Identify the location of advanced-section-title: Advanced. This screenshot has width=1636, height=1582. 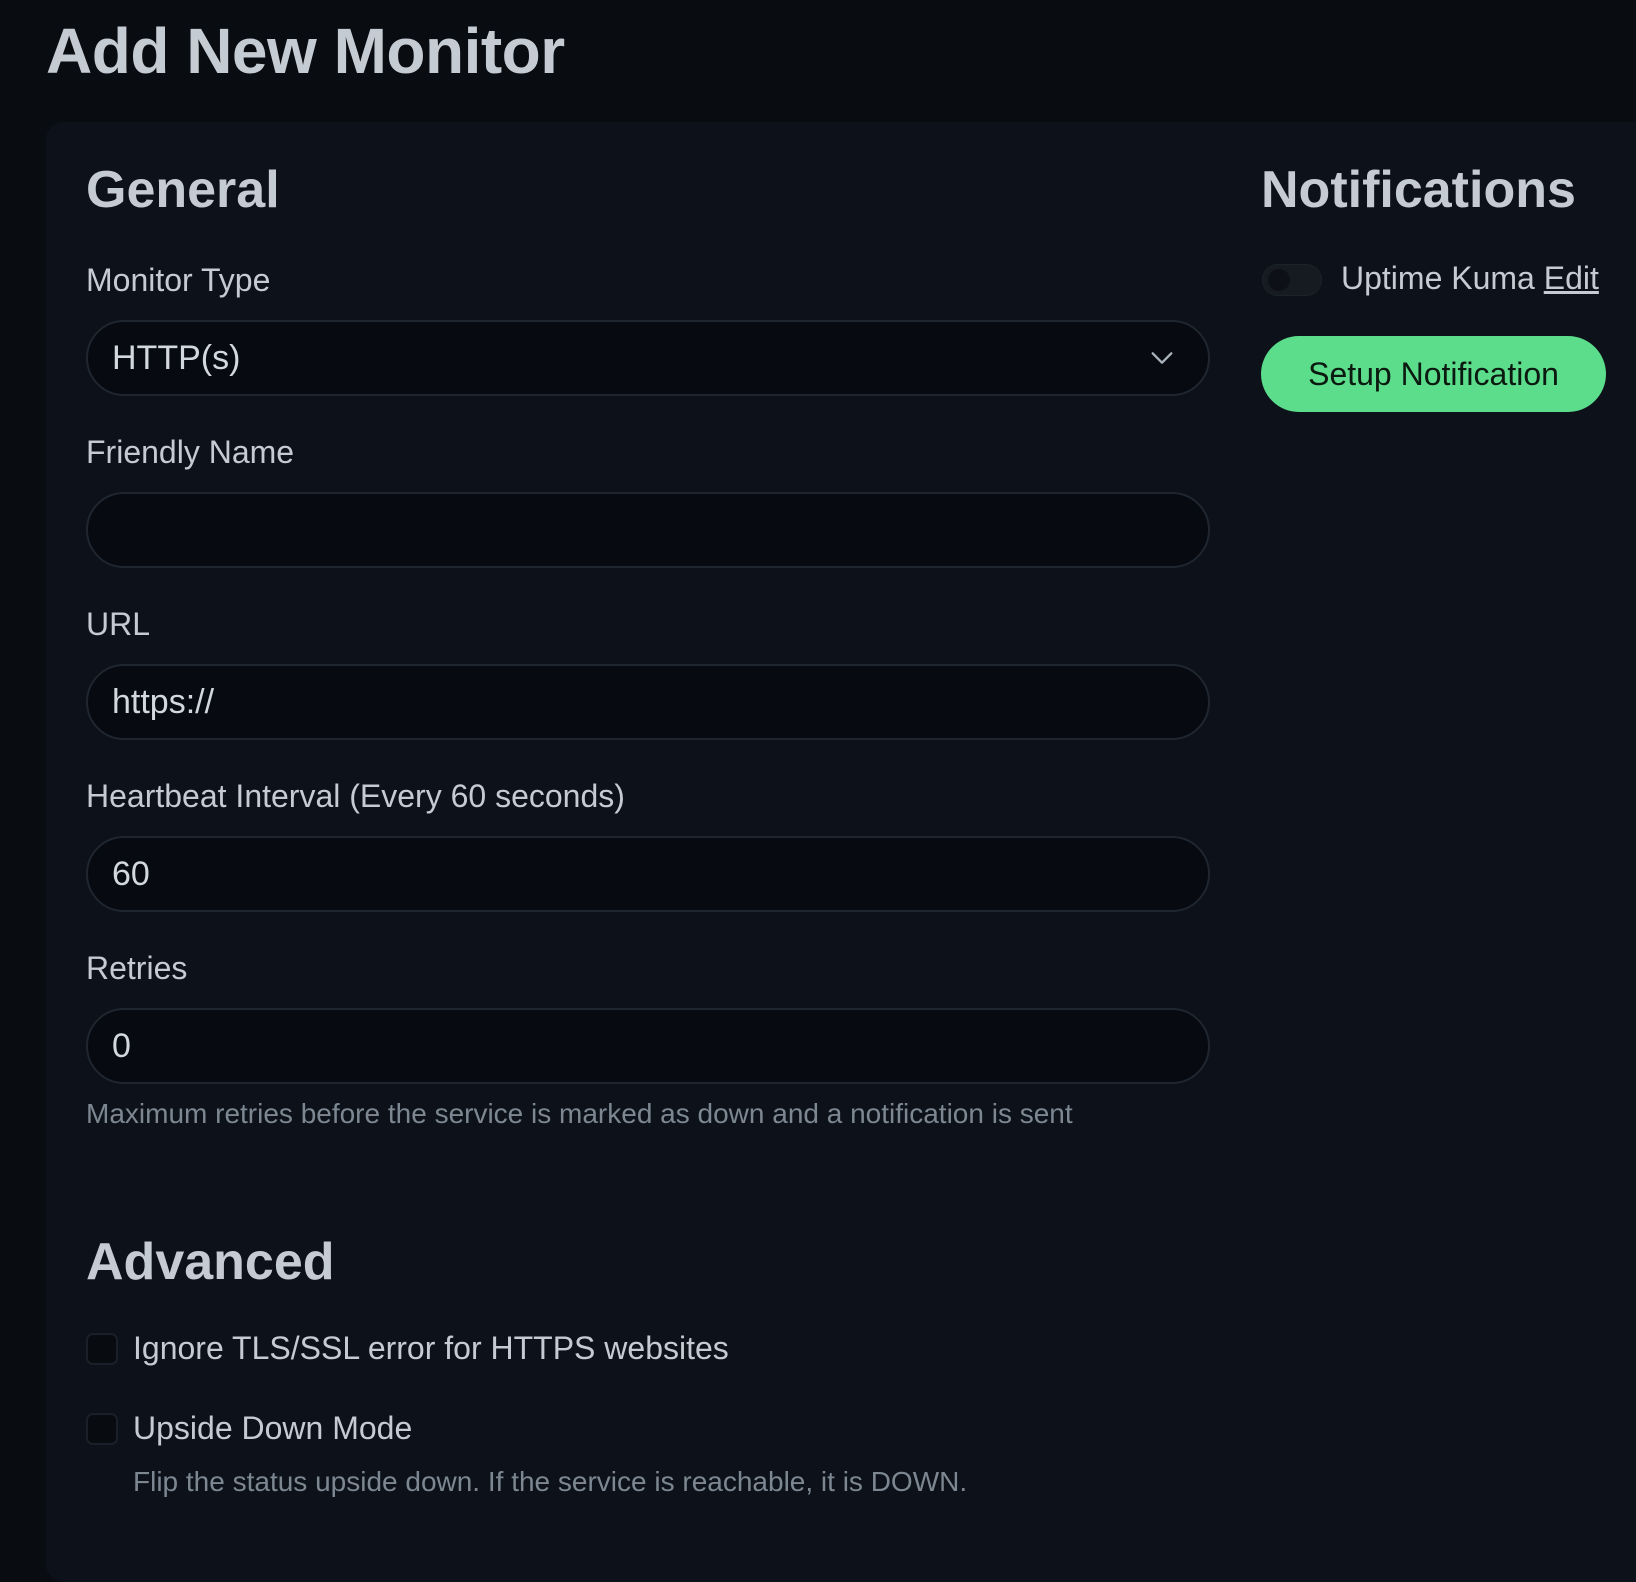
(210, 1262).